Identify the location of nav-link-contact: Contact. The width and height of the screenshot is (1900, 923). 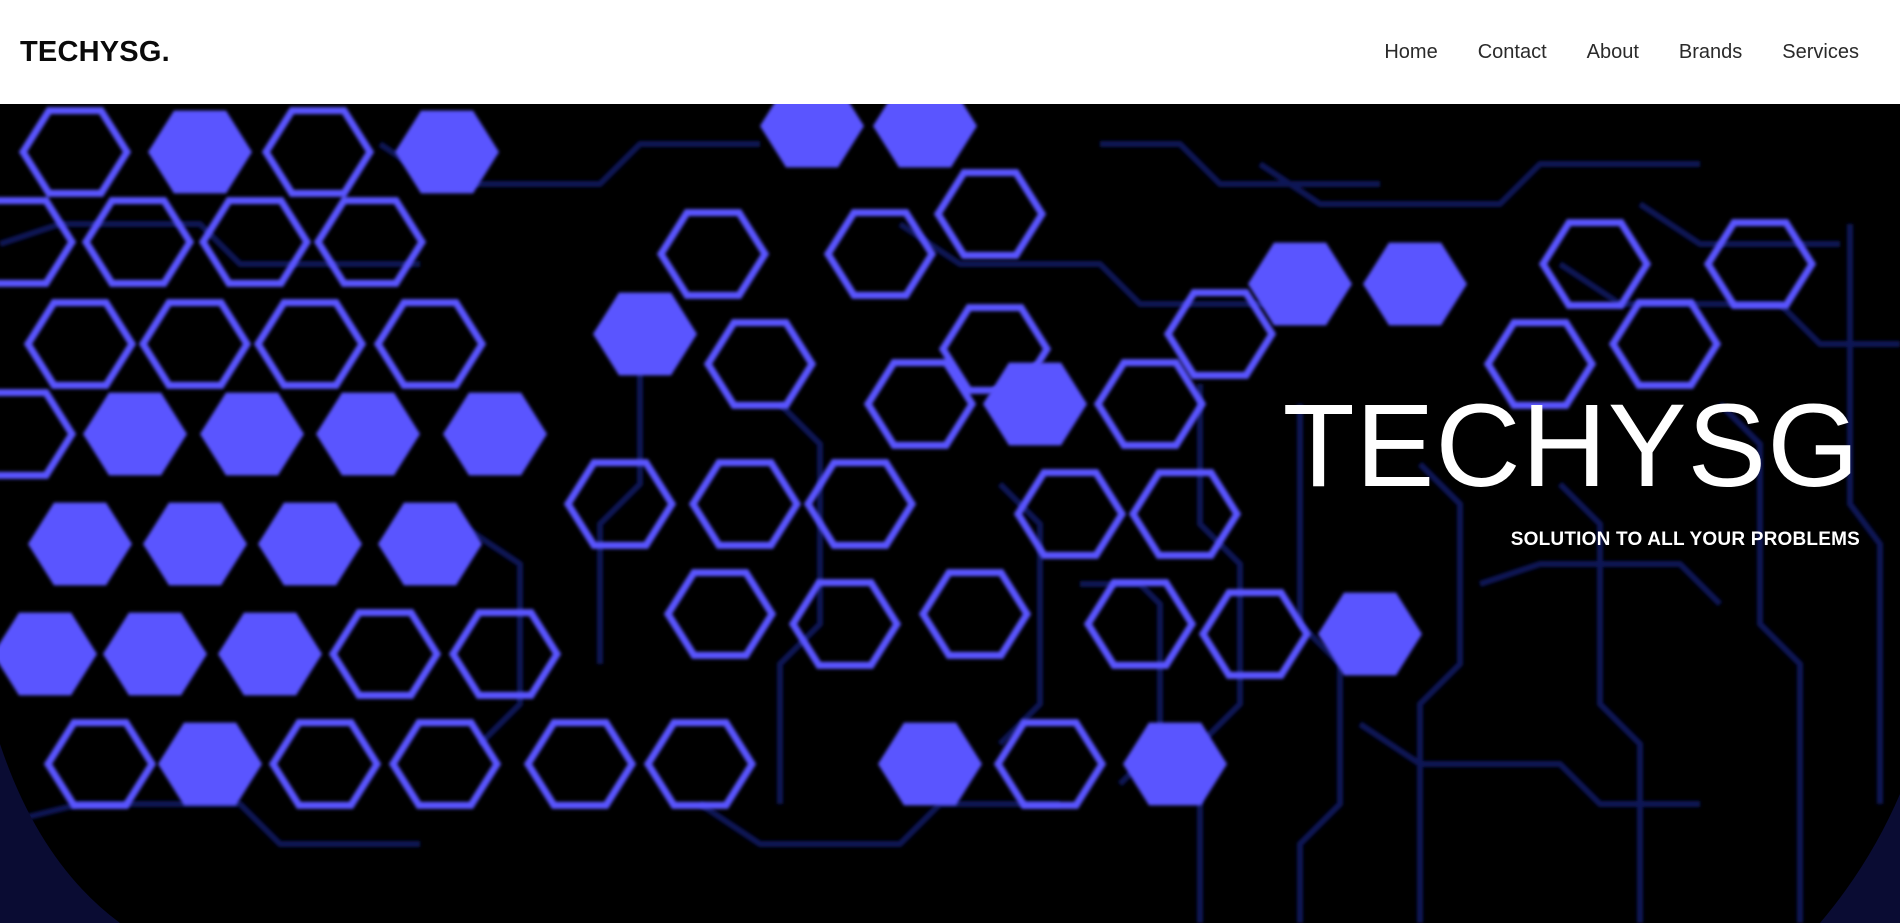
(1512, 52).